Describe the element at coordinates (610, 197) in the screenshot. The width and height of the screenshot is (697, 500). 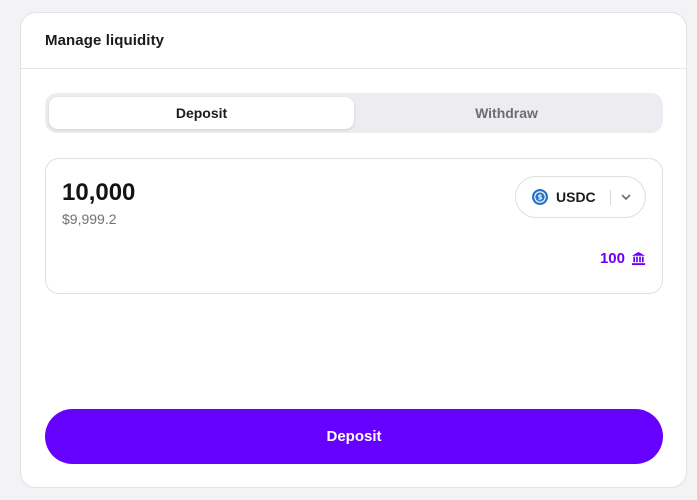
I see `token-selector-divider` at that location.